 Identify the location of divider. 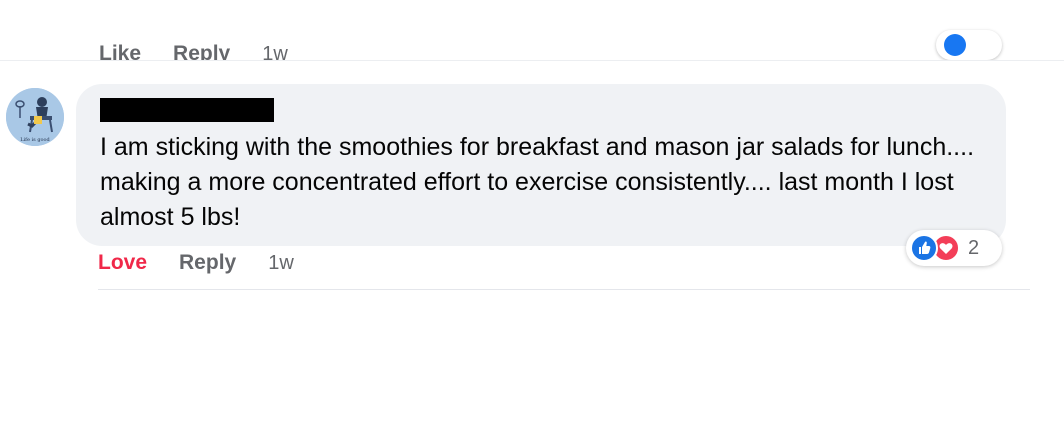
(564, 289).